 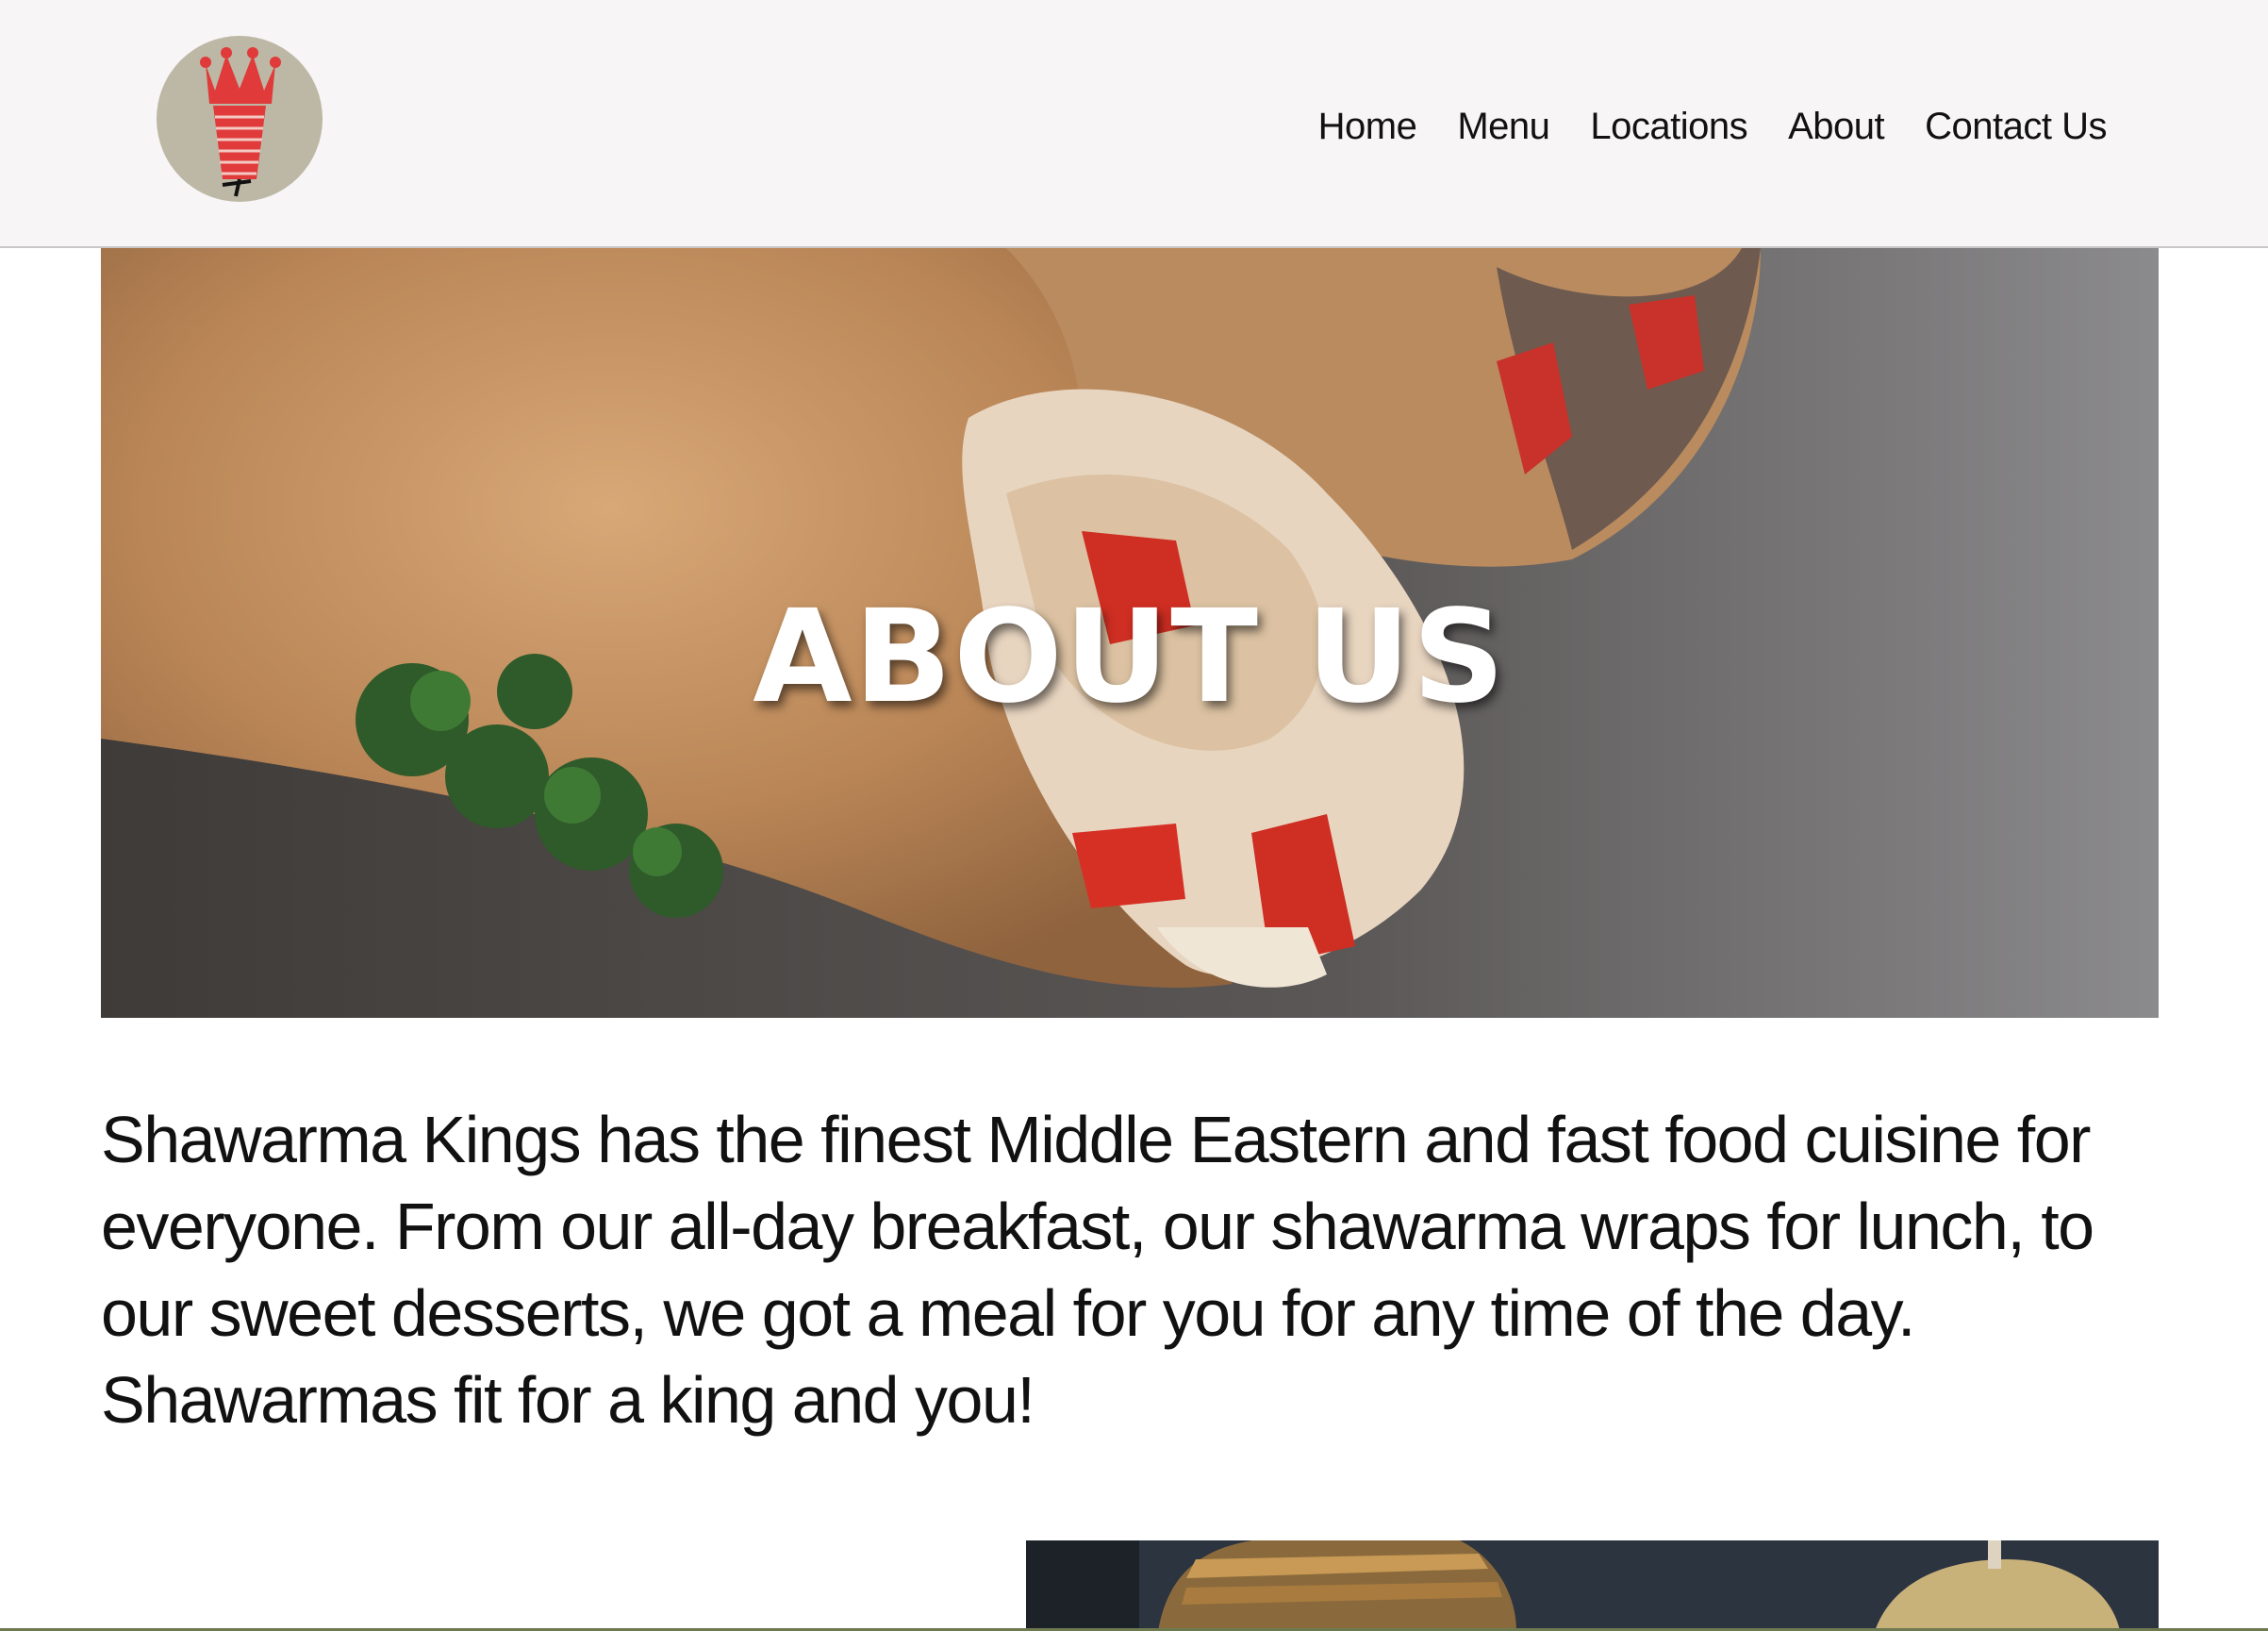 I want to click on nav-about: About, so click(x=1836, y=127).